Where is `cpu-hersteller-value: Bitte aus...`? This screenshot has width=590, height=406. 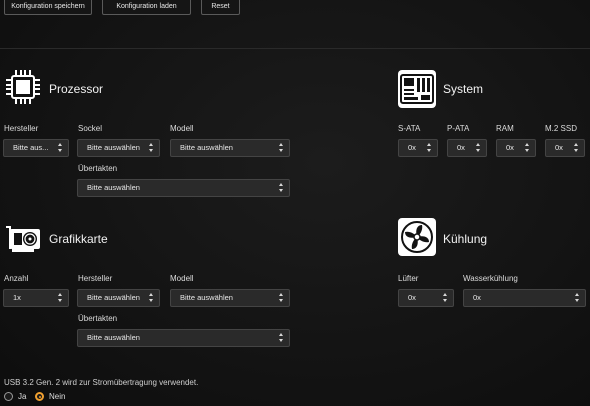 cpu-hersteller-value: Bitte aus... is located at coordinates (31, 147).